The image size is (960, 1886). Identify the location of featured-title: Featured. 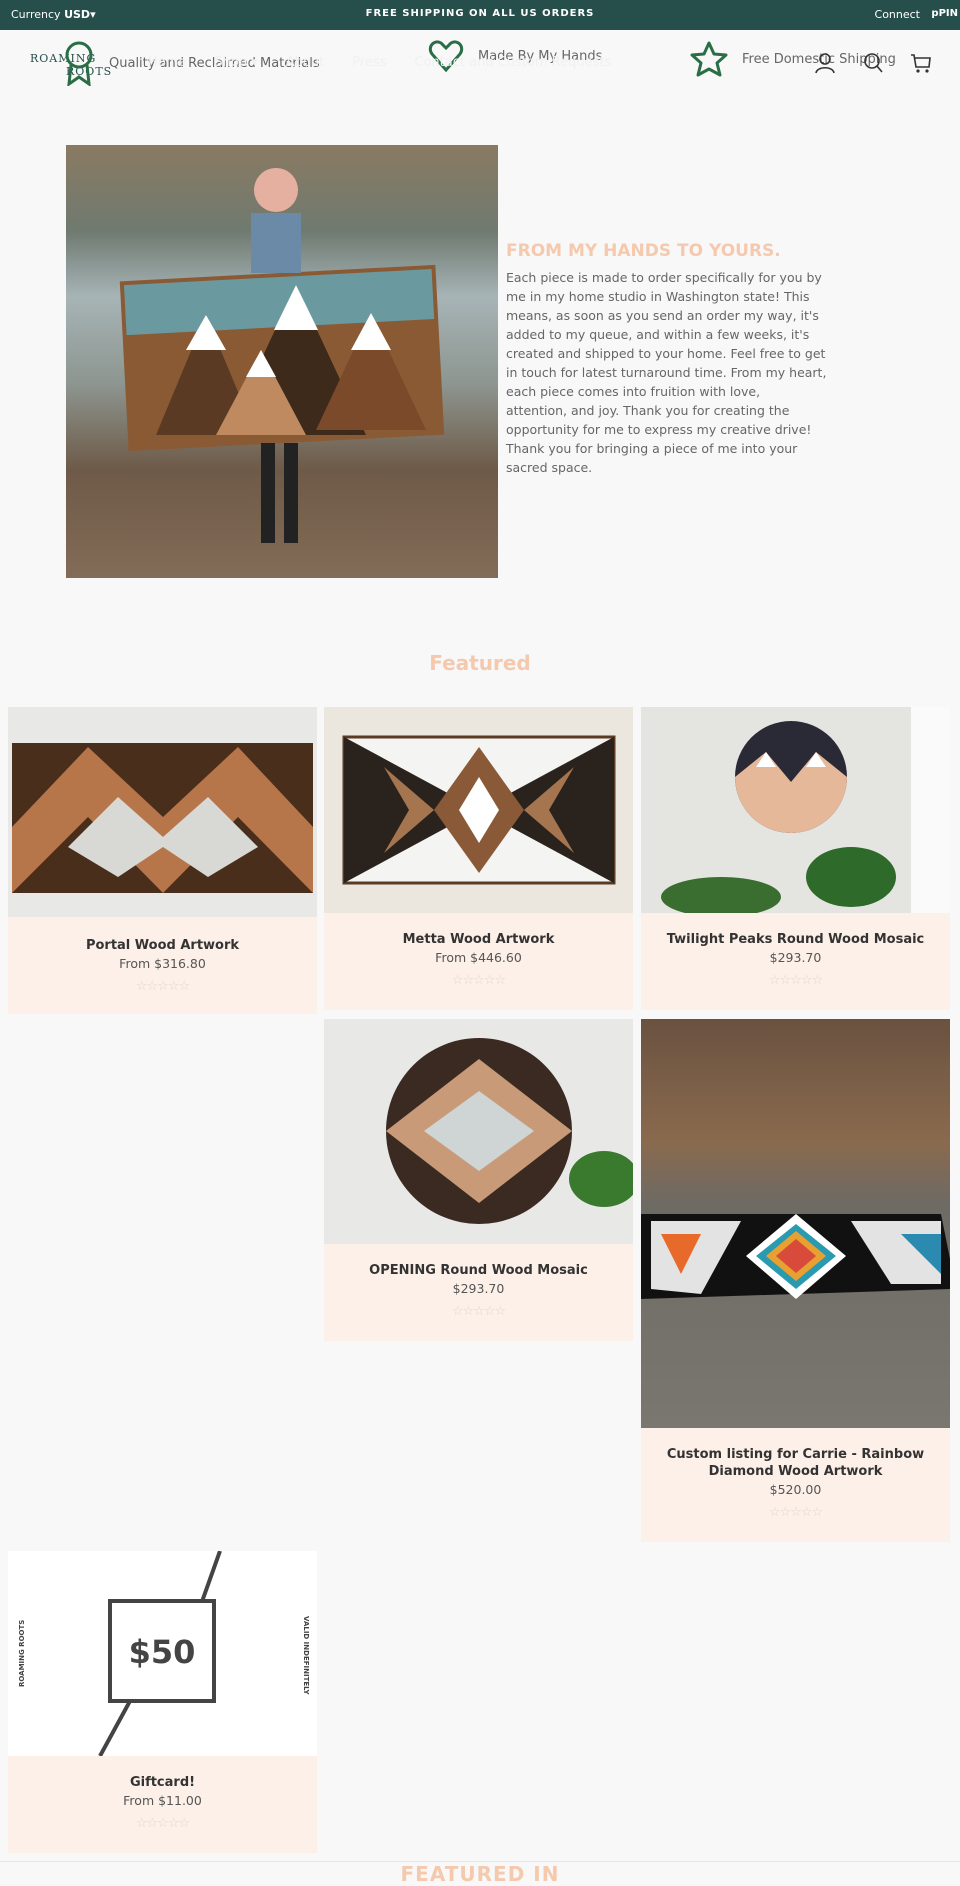
(480, 663).